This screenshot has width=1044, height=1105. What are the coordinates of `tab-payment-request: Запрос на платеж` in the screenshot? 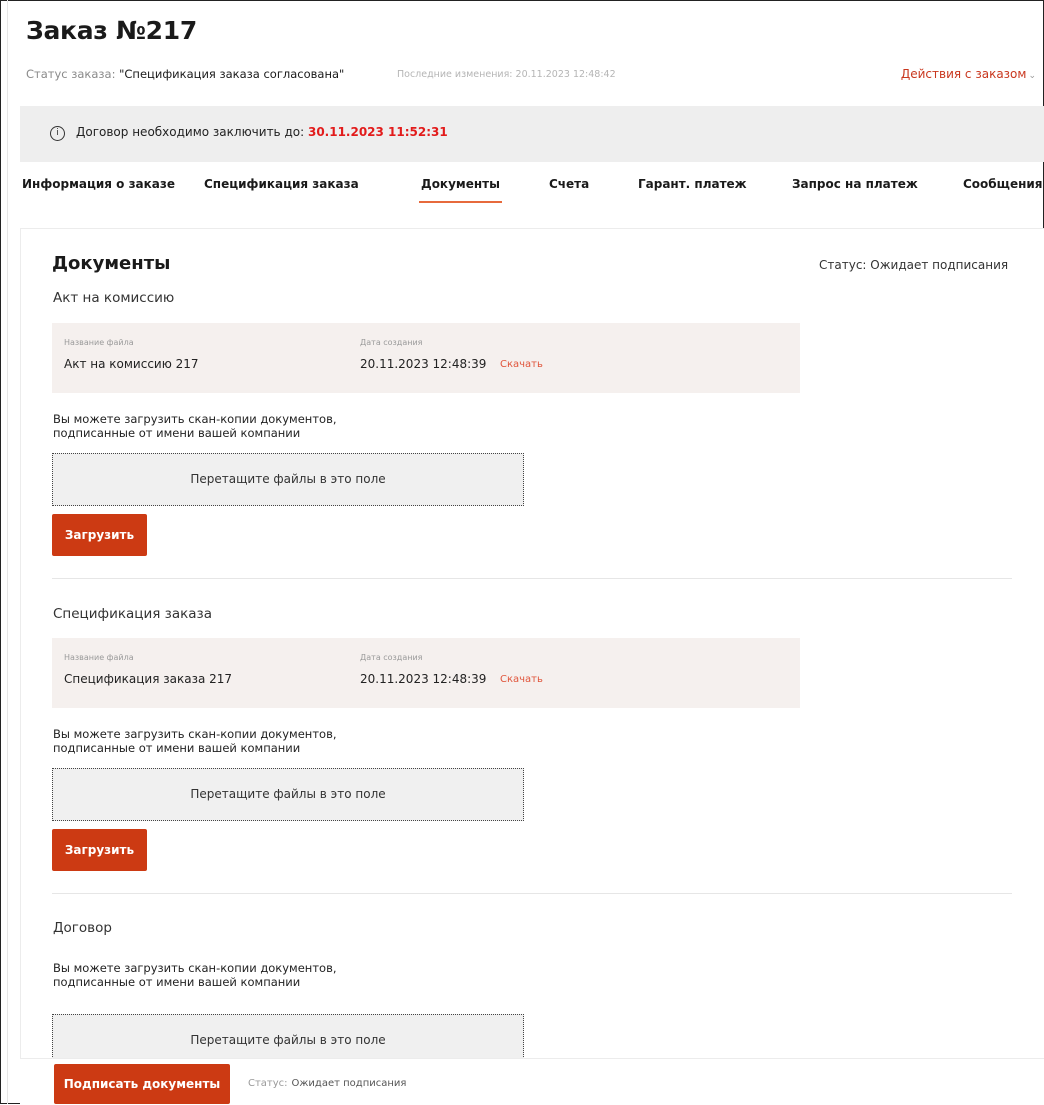 It's located at (855, 184).